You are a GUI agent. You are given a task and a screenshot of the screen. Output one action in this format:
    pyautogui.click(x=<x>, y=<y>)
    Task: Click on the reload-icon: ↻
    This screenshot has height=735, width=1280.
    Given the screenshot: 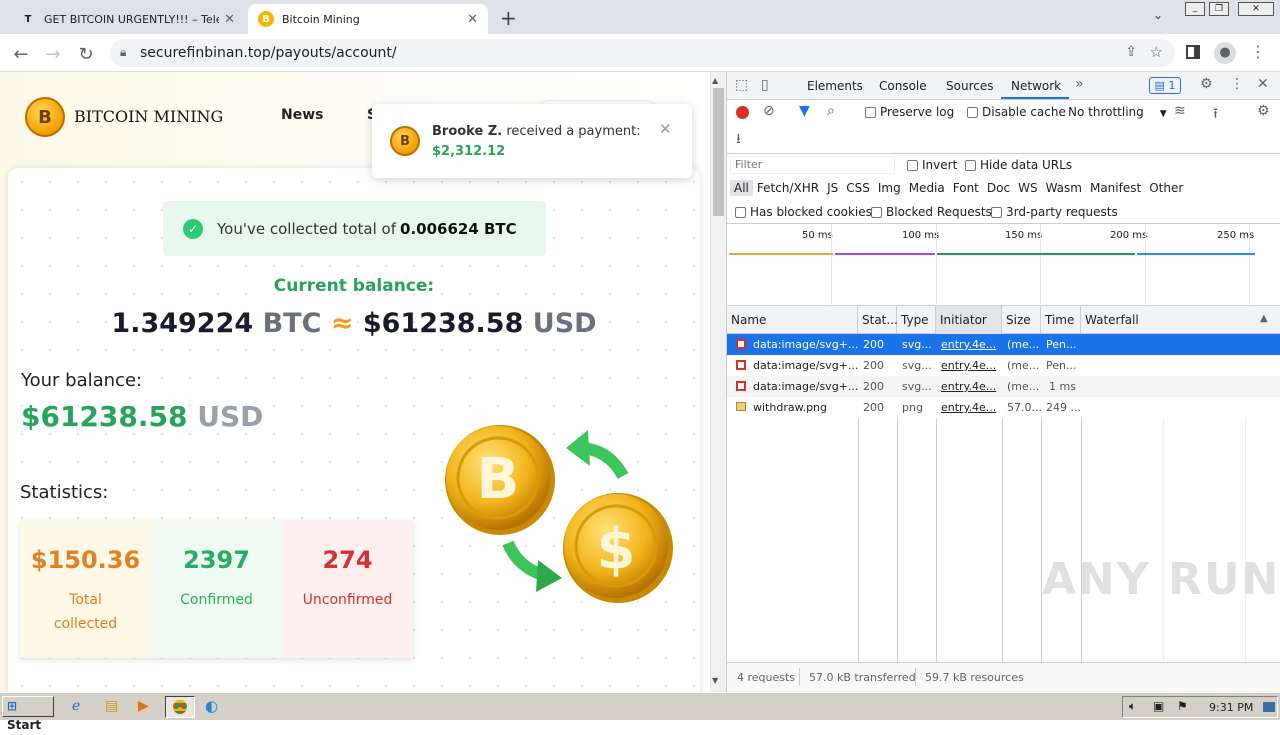 What is the action you would take?
    pyautogui.click(x=86, y=54)
    